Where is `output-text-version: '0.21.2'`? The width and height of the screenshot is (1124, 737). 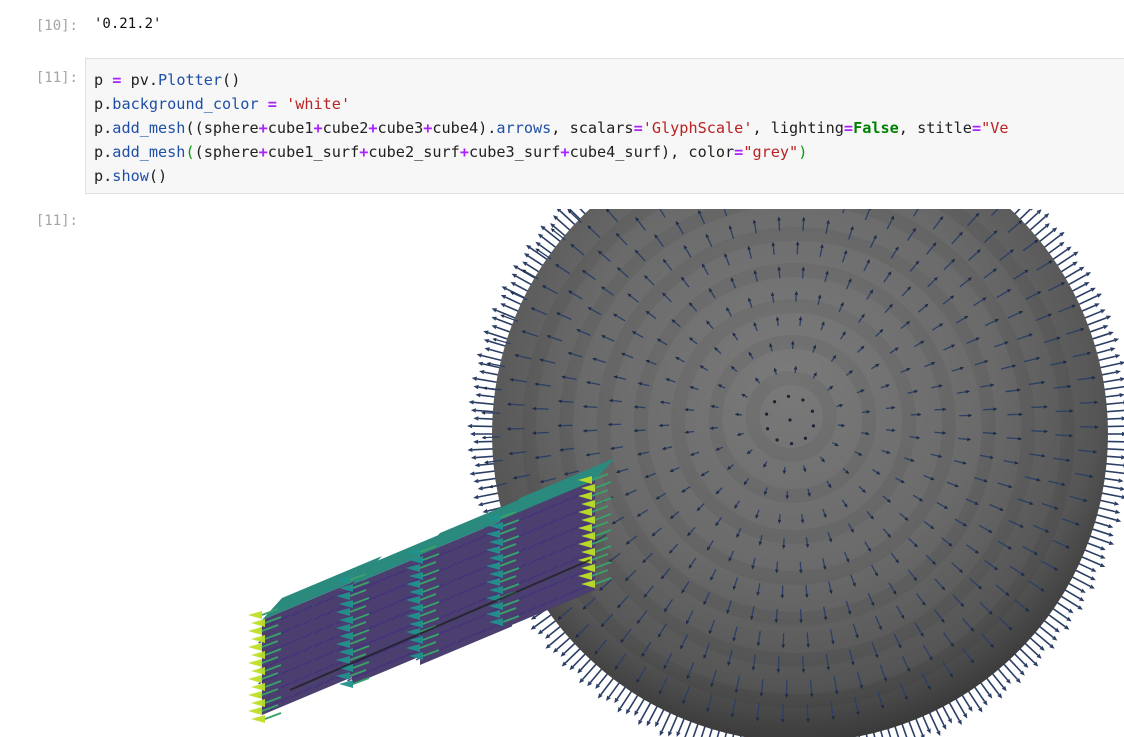 output-text-version: '0.21.2' is located at coordinates (128, 24).